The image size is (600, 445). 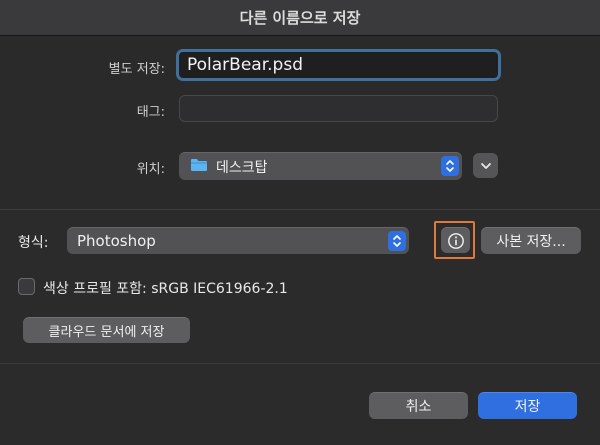 I want to click on dialog-title-bar: 다른 이름으로 저장, so click(x=300, y=18).